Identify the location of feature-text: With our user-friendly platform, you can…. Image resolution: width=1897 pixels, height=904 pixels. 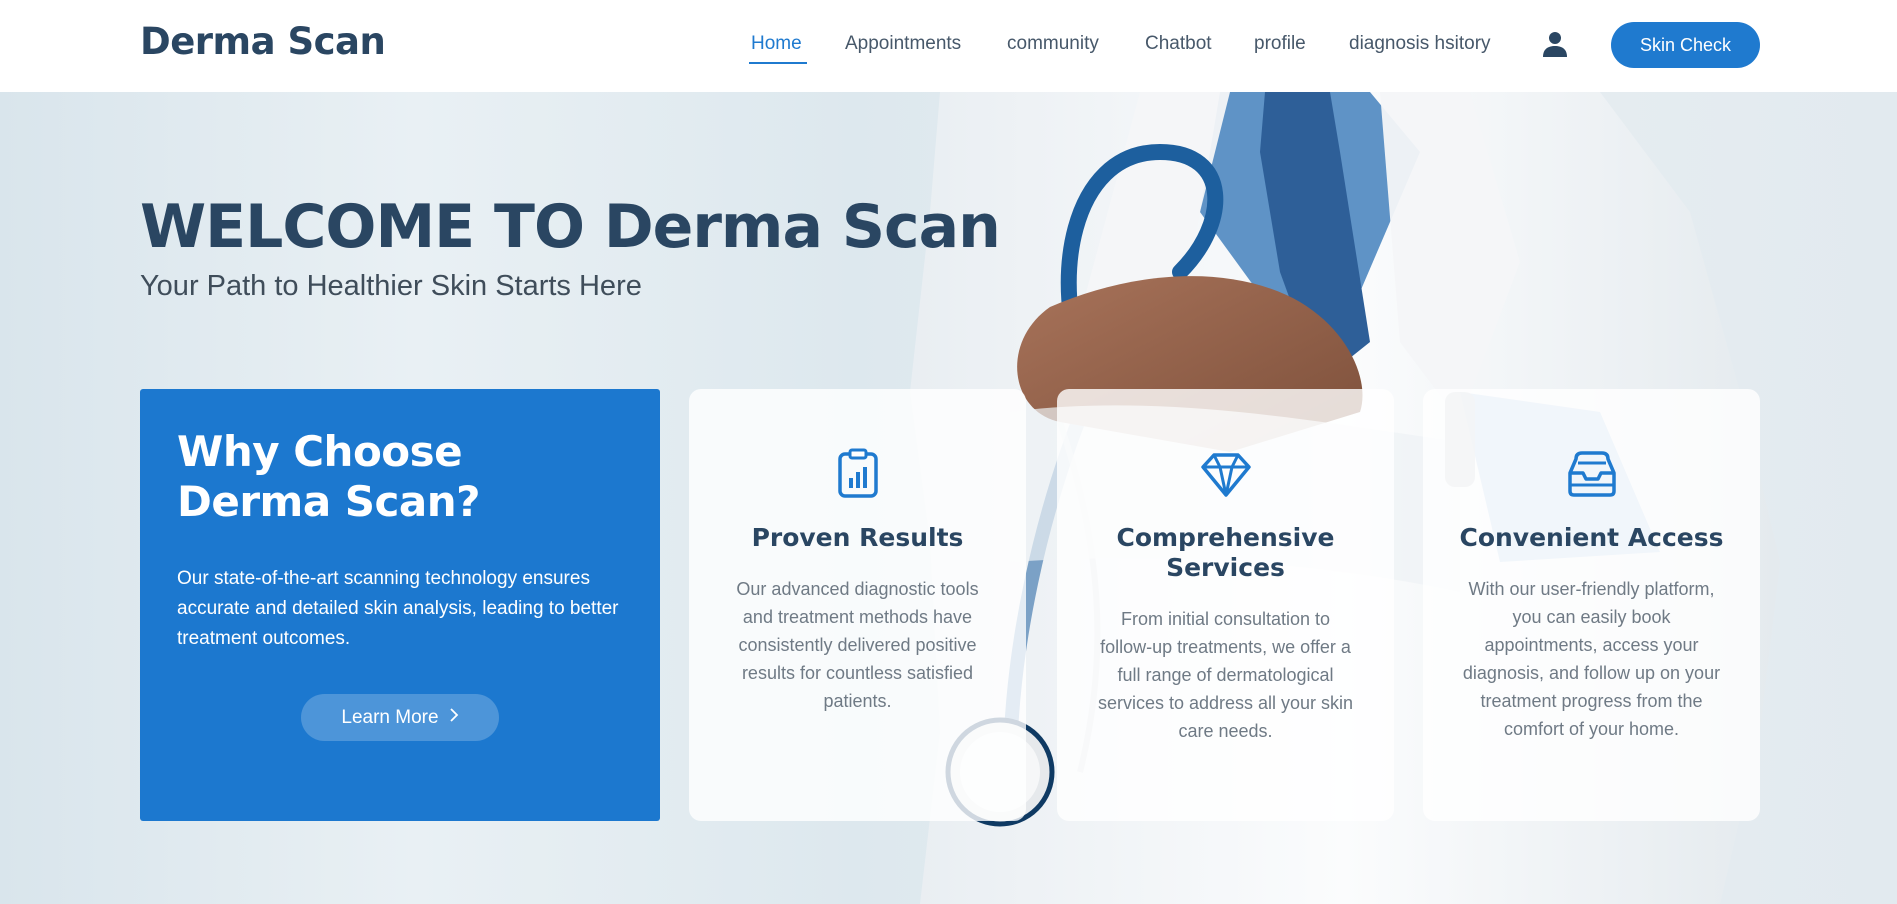
(1591, 659).